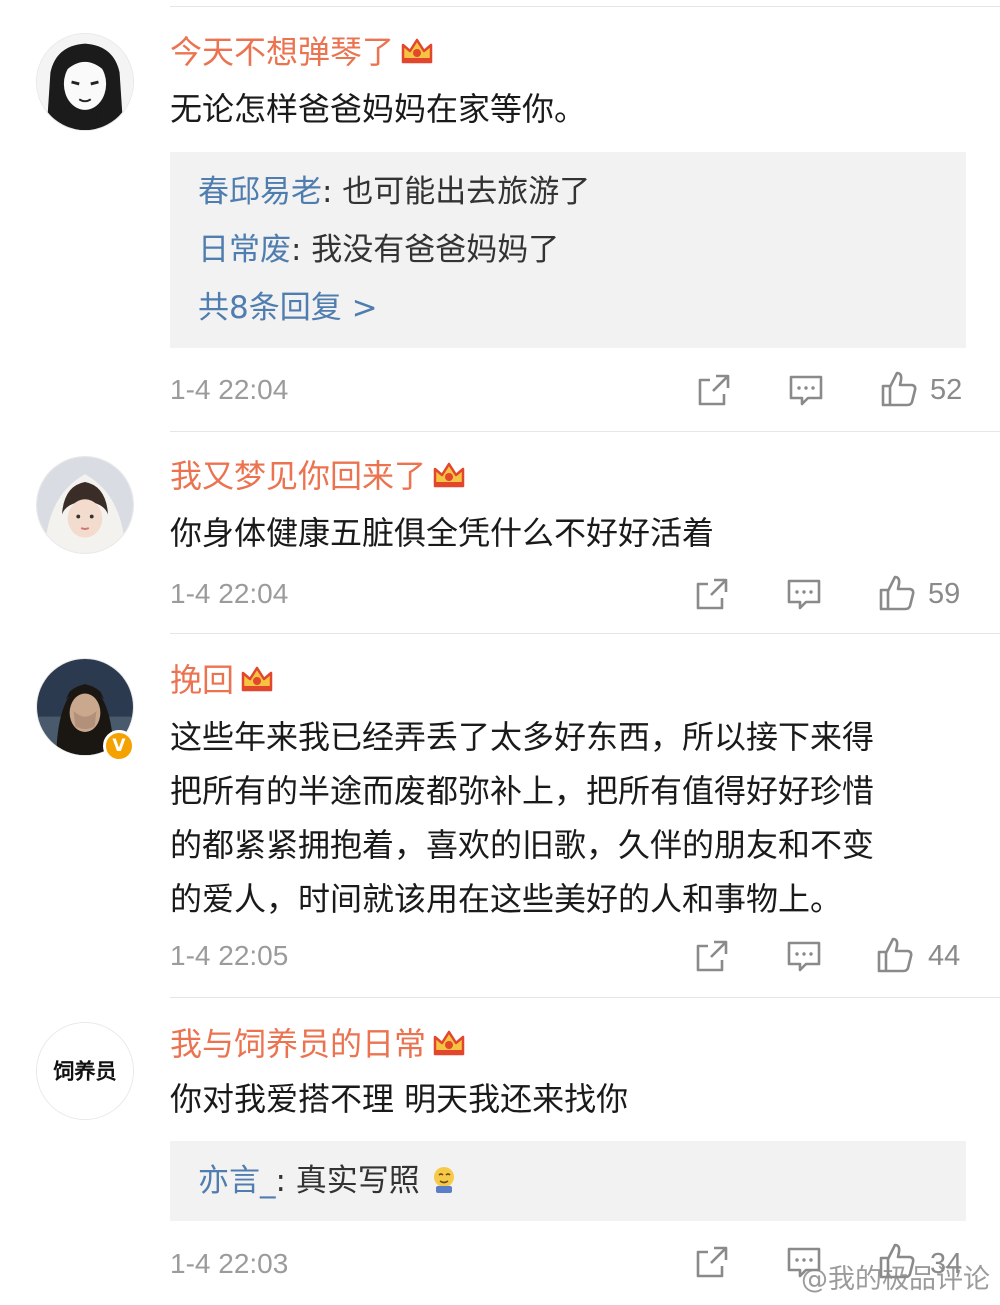 This screenshot has width=1000, height=1305. I want to click on timestamp: 1-4 22:05, so click(229, 955).